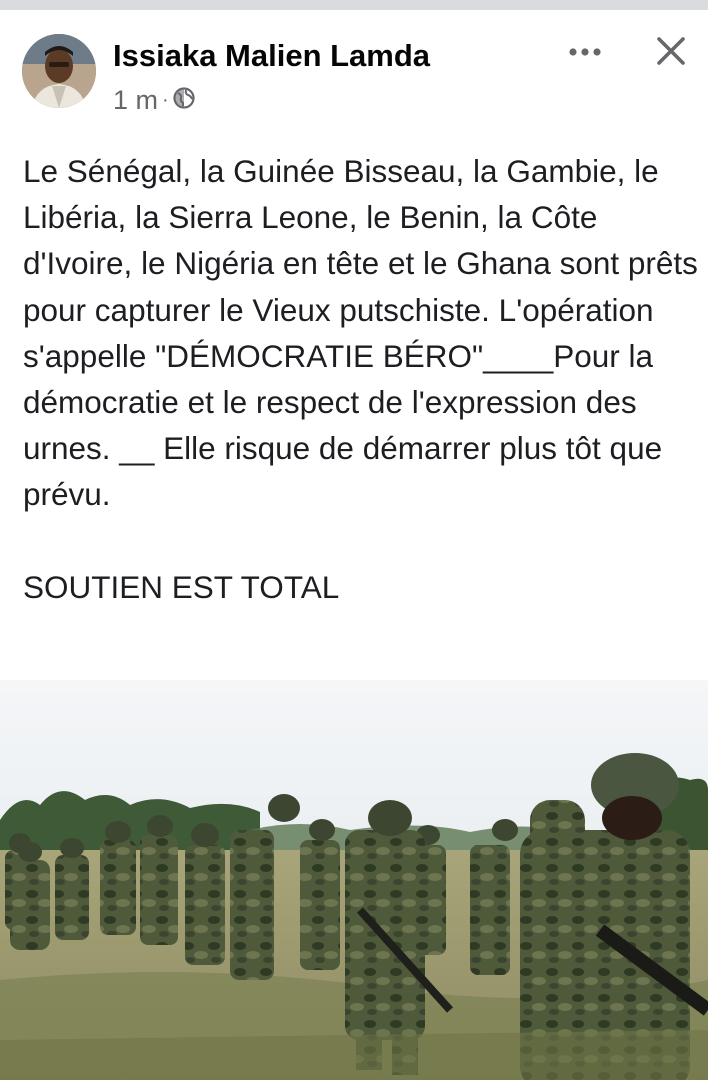 Image resolution: width=708 pixels, height=1080 pixels. I want to click on close-icon, so click(671, 51).